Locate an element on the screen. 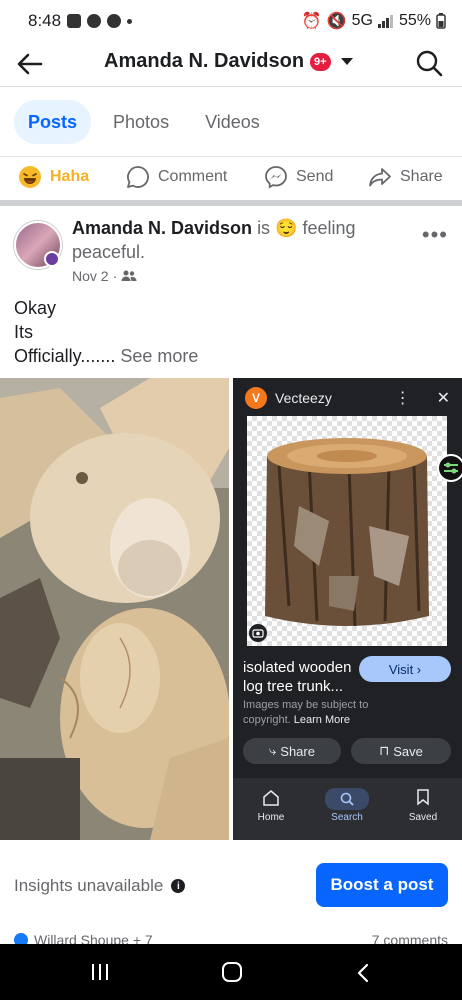 This screenshot has width=462, height=1000. post-meta: Nov 2 · is located at coordinates (104, 276).